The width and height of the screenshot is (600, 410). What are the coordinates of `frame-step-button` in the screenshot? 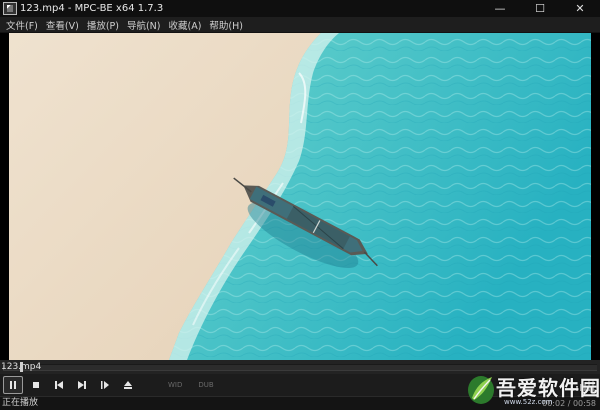 It's located at (105, 385).